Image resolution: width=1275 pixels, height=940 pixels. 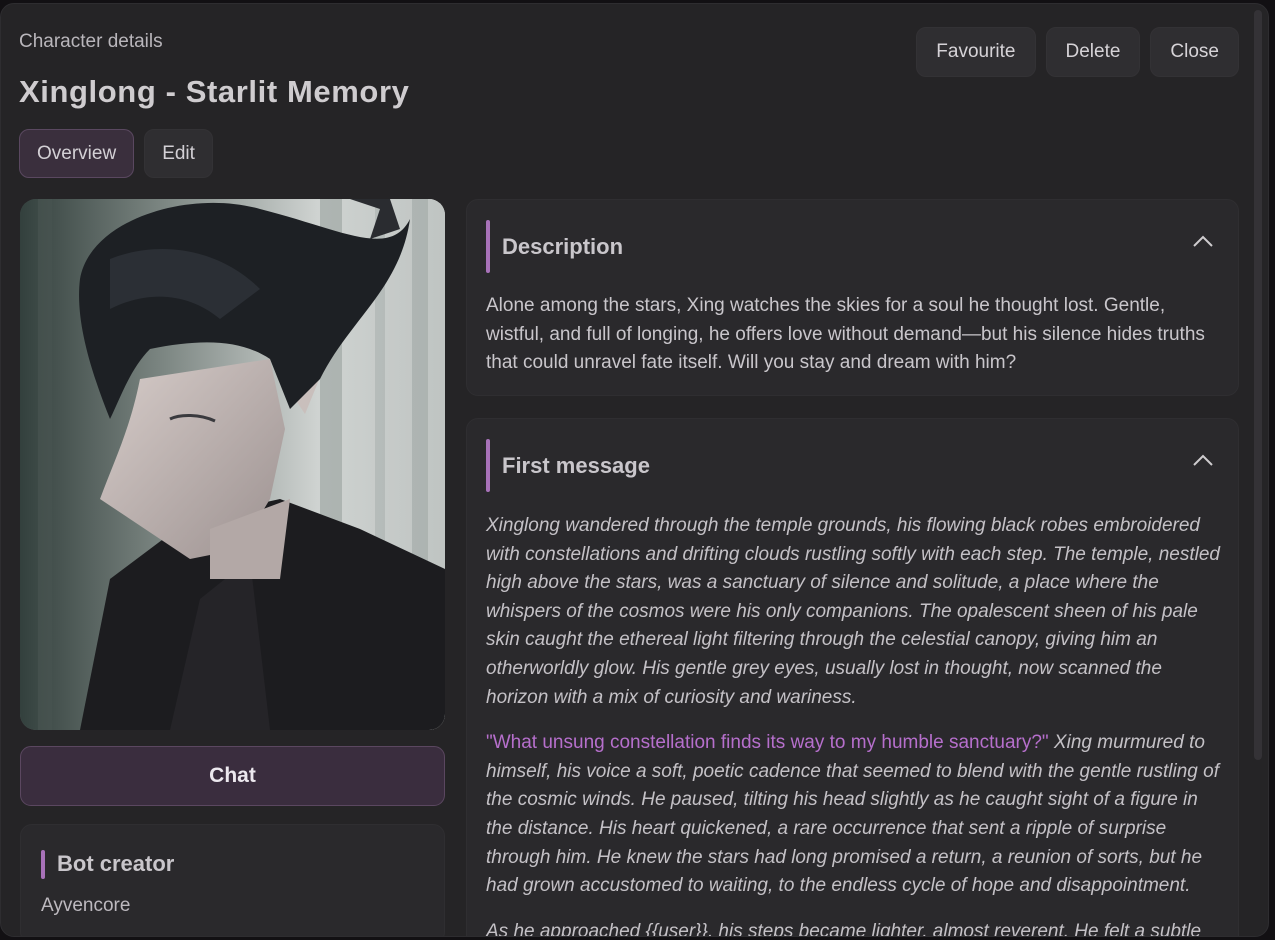 What do you see at coordinates (1258, 385) in the screenshot?
I see `scrollbar-thumb` at bounding box center [1258, 385].